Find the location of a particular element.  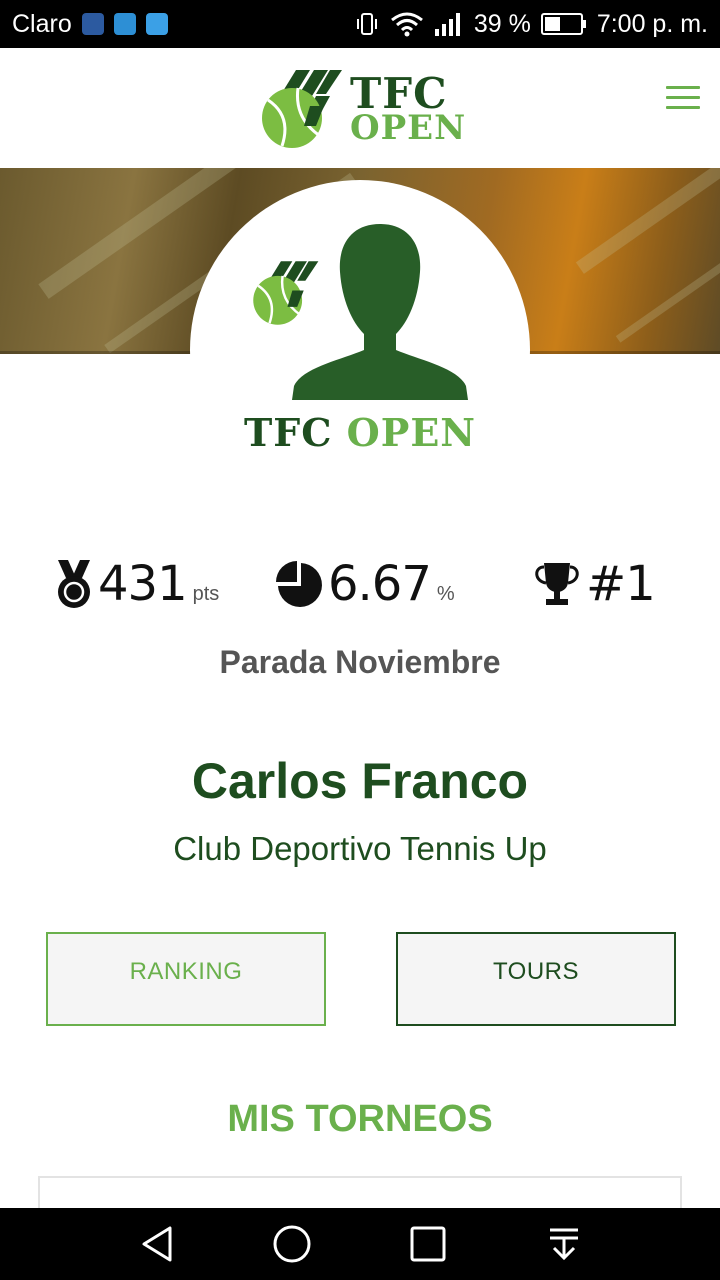

avatar-brand-tfc: TFC is located at coordinates (288, 432).